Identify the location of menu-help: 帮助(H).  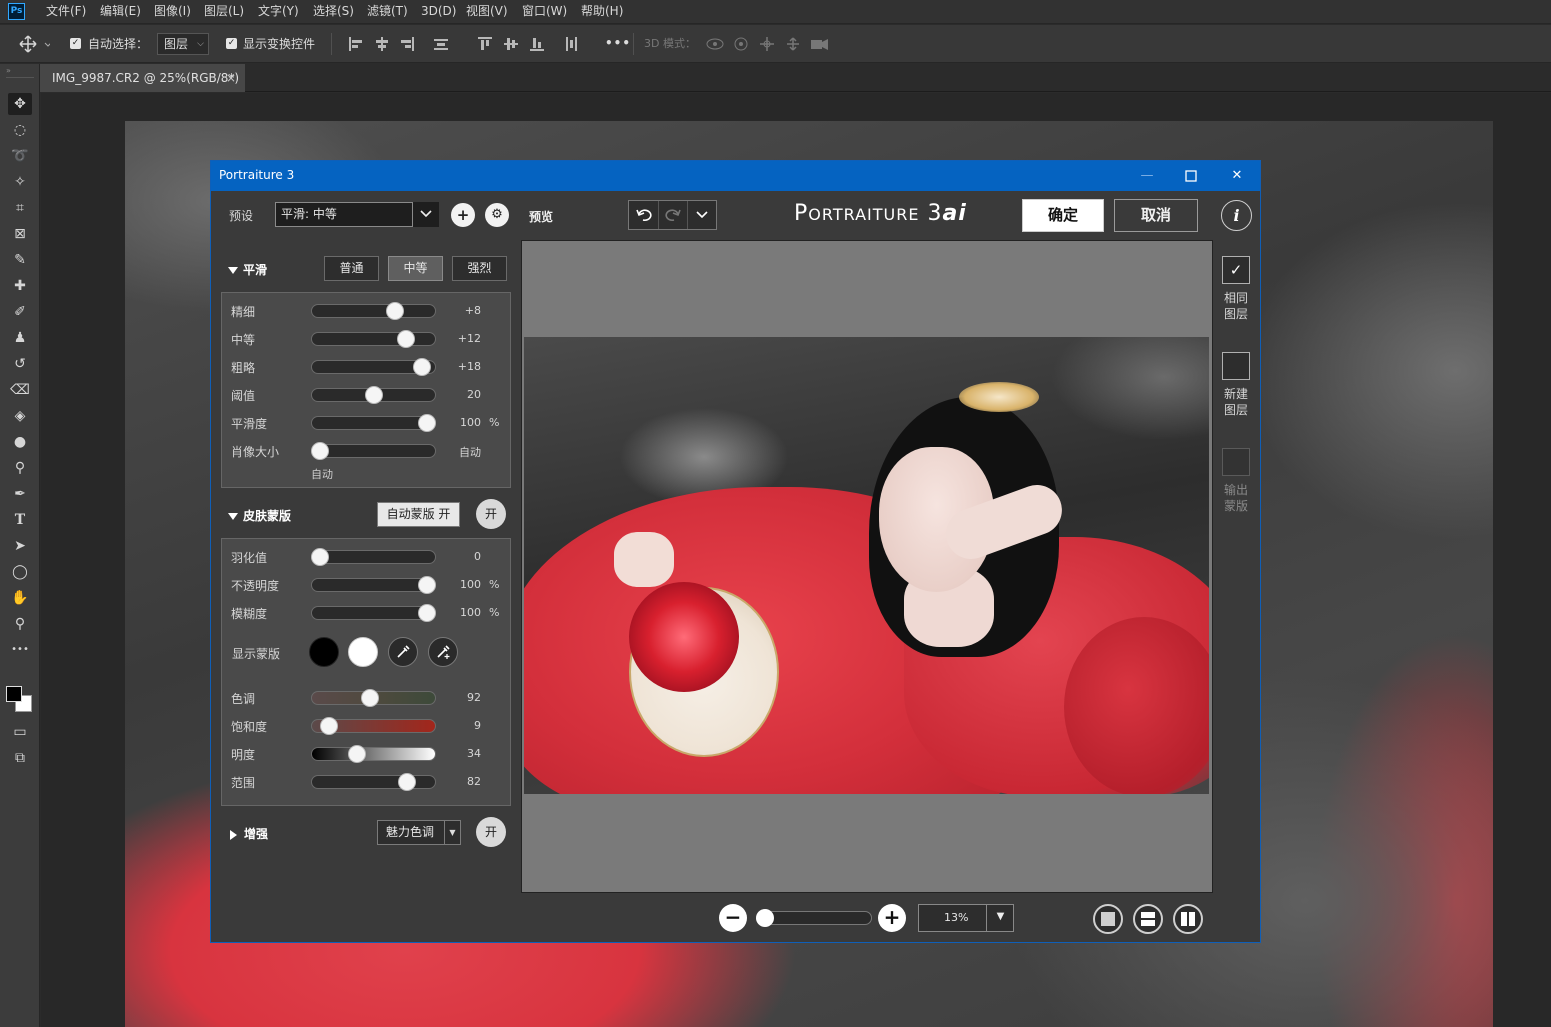
(602, 11).